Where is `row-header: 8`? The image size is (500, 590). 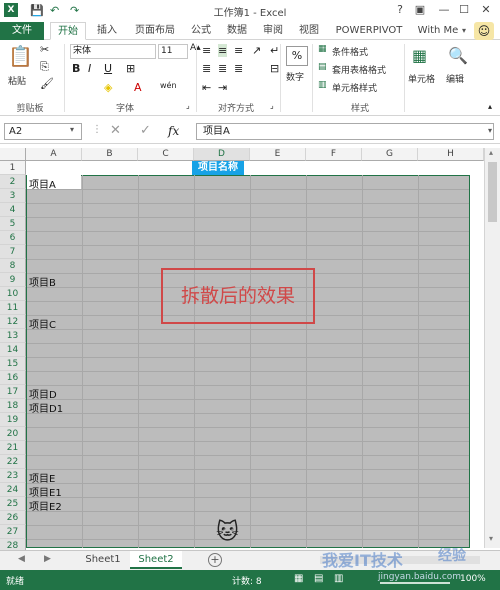
row-header: 8 is located at coordinates (13, 266).